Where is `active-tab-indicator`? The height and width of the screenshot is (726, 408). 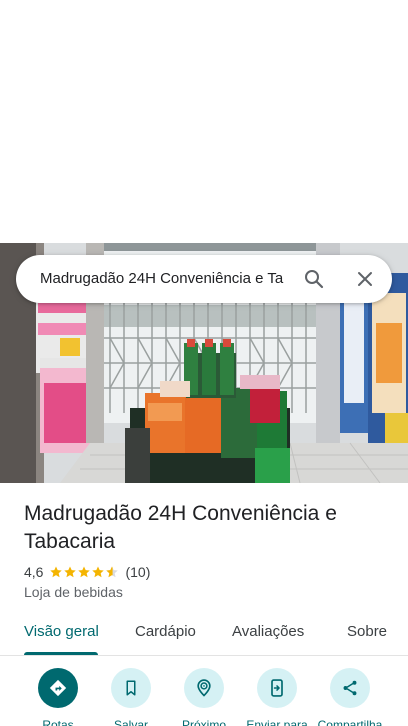 active-tab-indicator is located at coordinates (61, 653).